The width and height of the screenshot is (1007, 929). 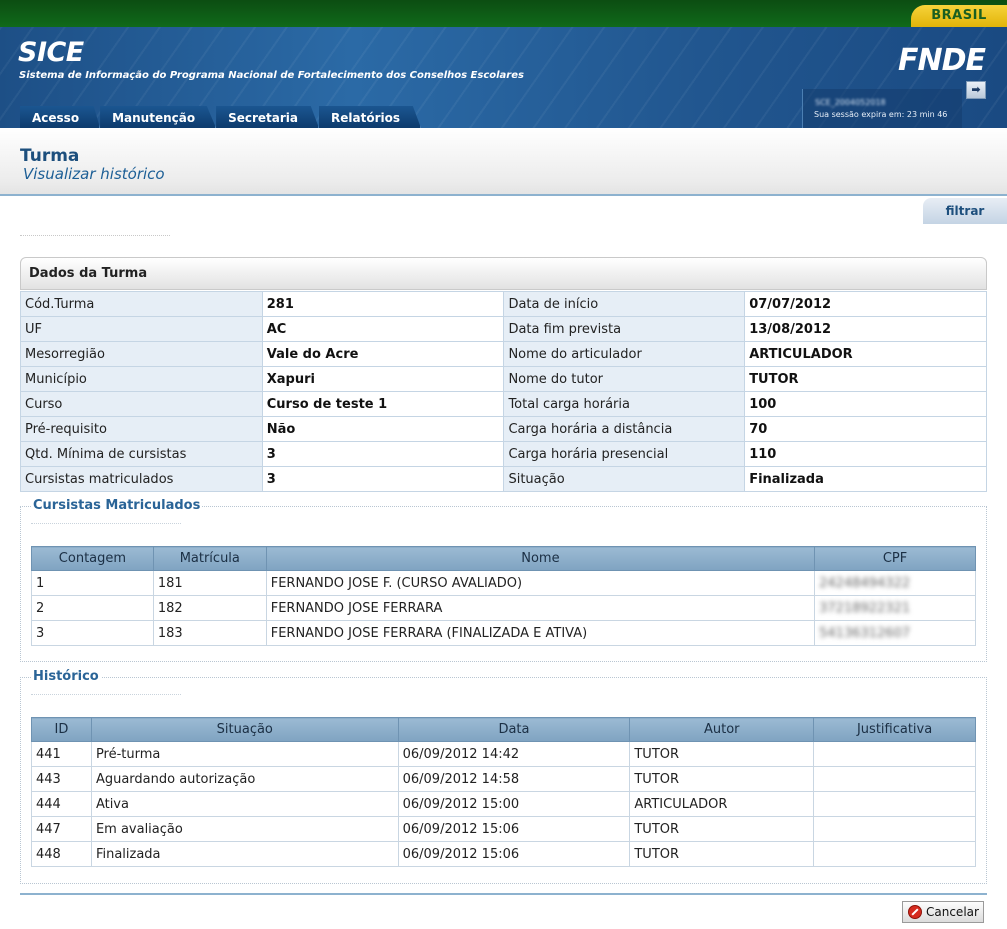 I want to click on table-row: 448 Finalizada 06/09/2012 15:06 TUTOR, so click(x=503, y=854).